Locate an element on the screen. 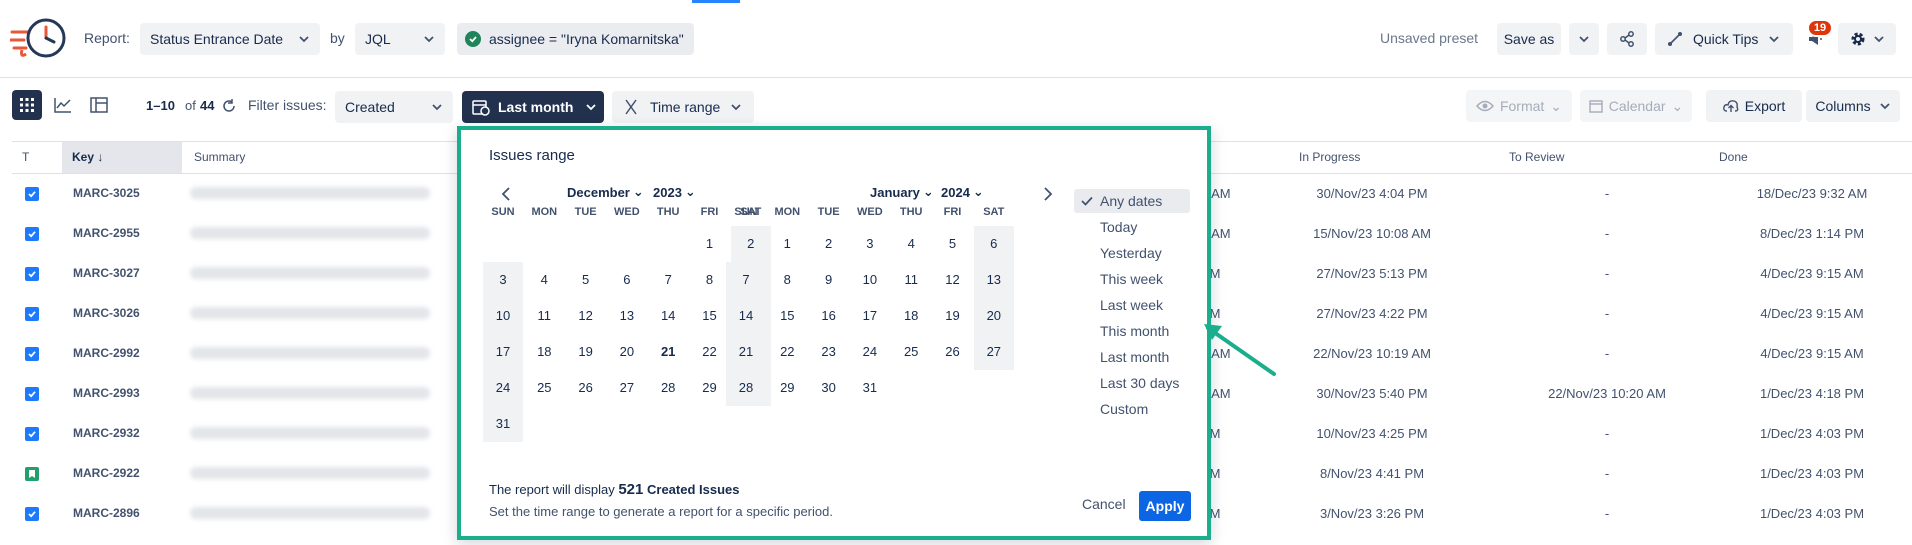 The height and width of the screenshot is (545, 1912). column-header-summary: Summary is located at coordinates (334, 157).